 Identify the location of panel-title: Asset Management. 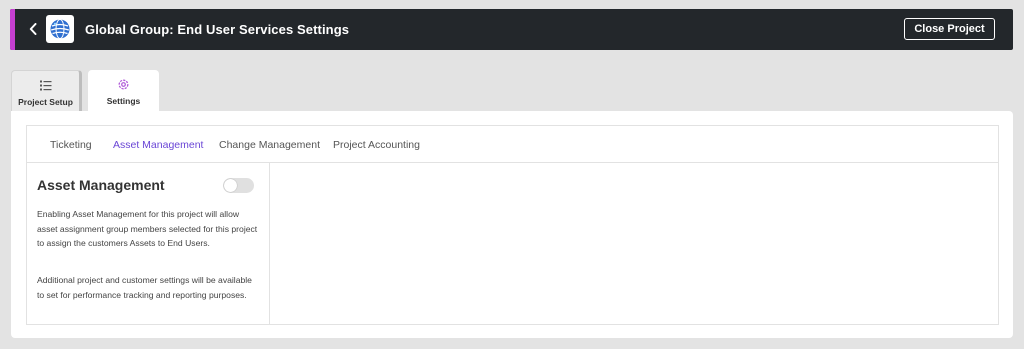
(101, 185).